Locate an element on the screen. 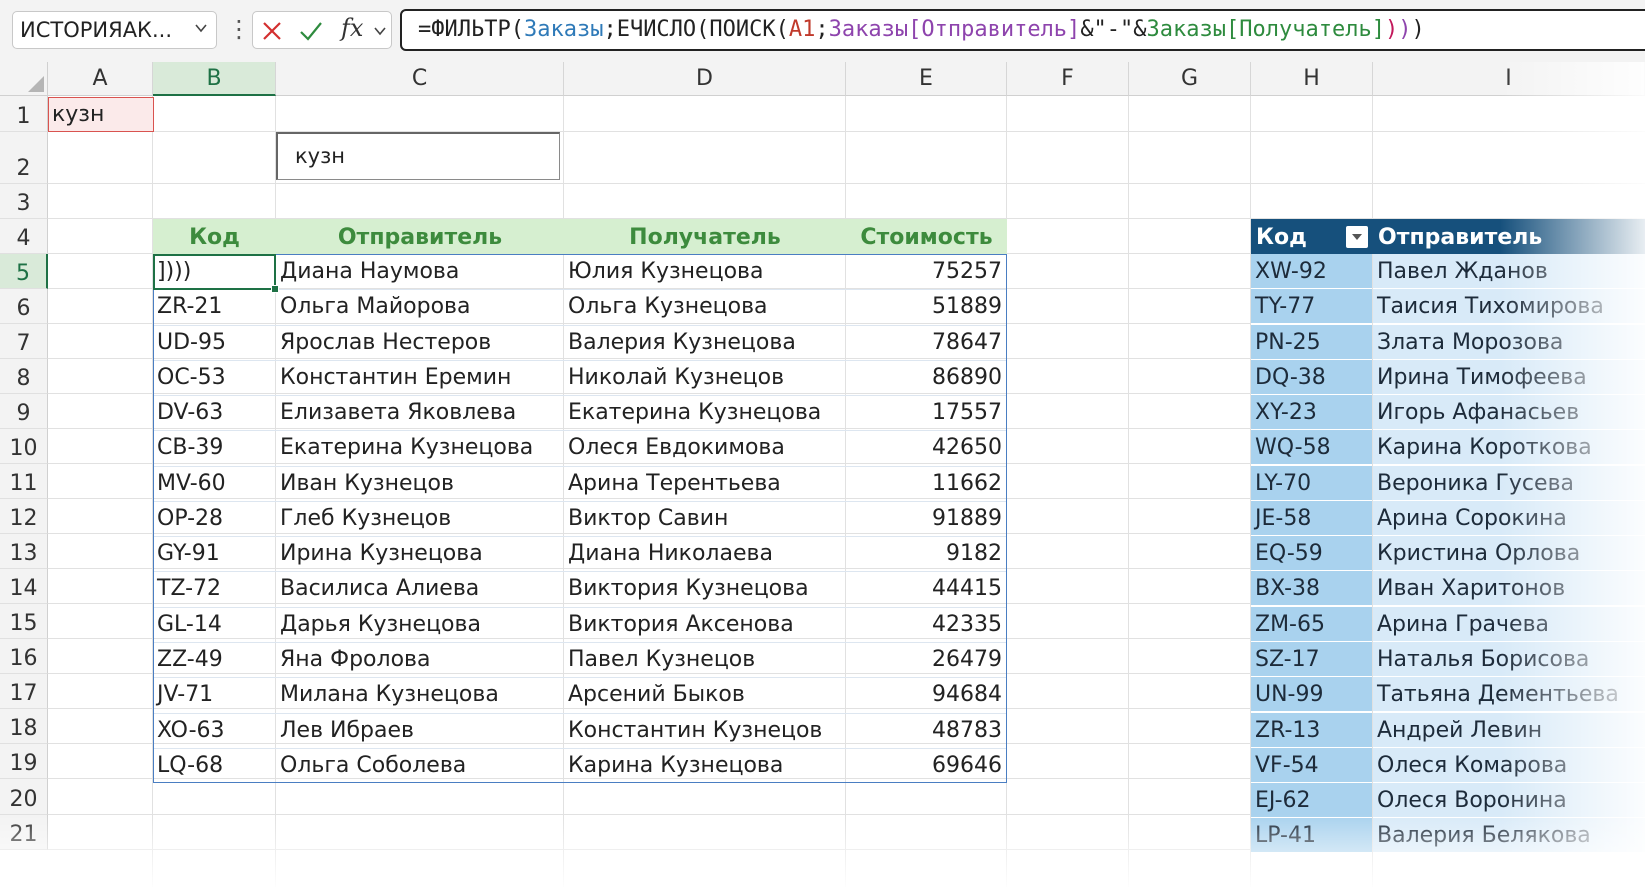 The width and height of the screenshot is (1645, 887). orders-cell-code: LY-70 is located at coordinates (1311, 483).